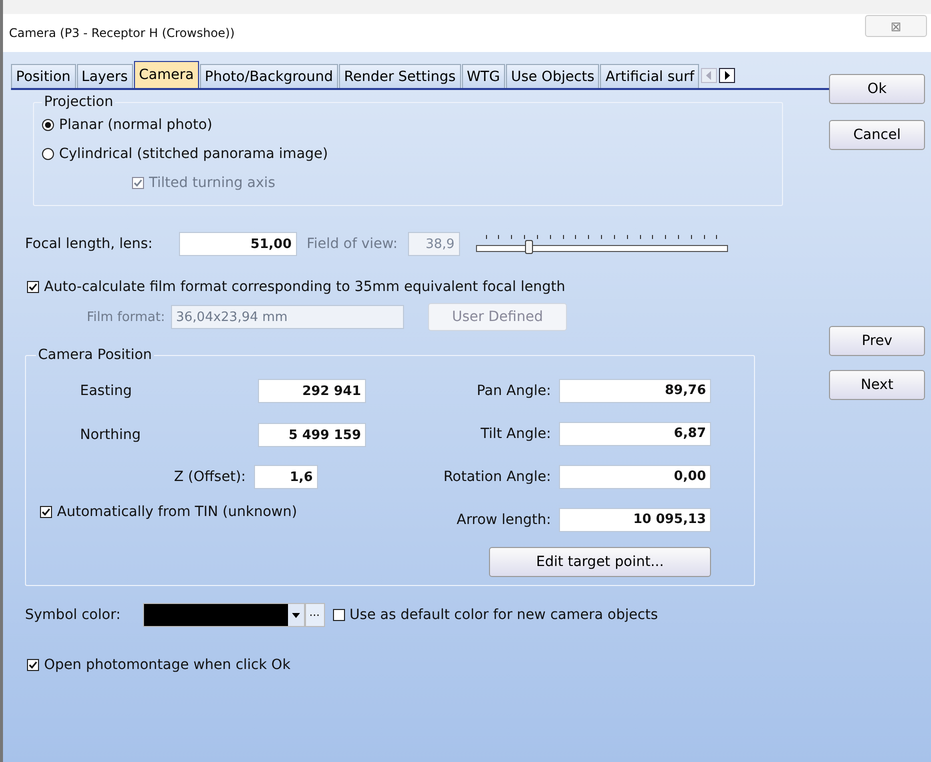 The width and height of the screenshot is (931, 762). What do you see at coordinates (104, 76) in the screenshot?
I see `tab: Layers` at bounding box center [104, 76].